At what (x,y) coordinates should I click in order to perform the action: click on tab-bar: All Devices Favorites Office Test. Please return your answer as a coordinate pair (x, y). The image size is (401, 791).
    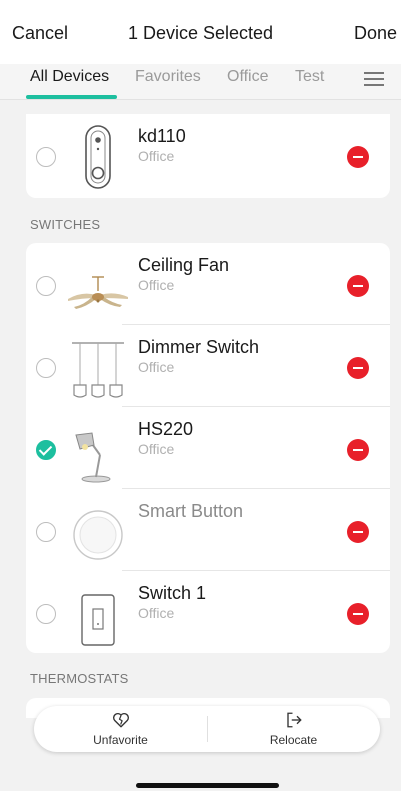
    Looking at the image, I should click on (200, 82).